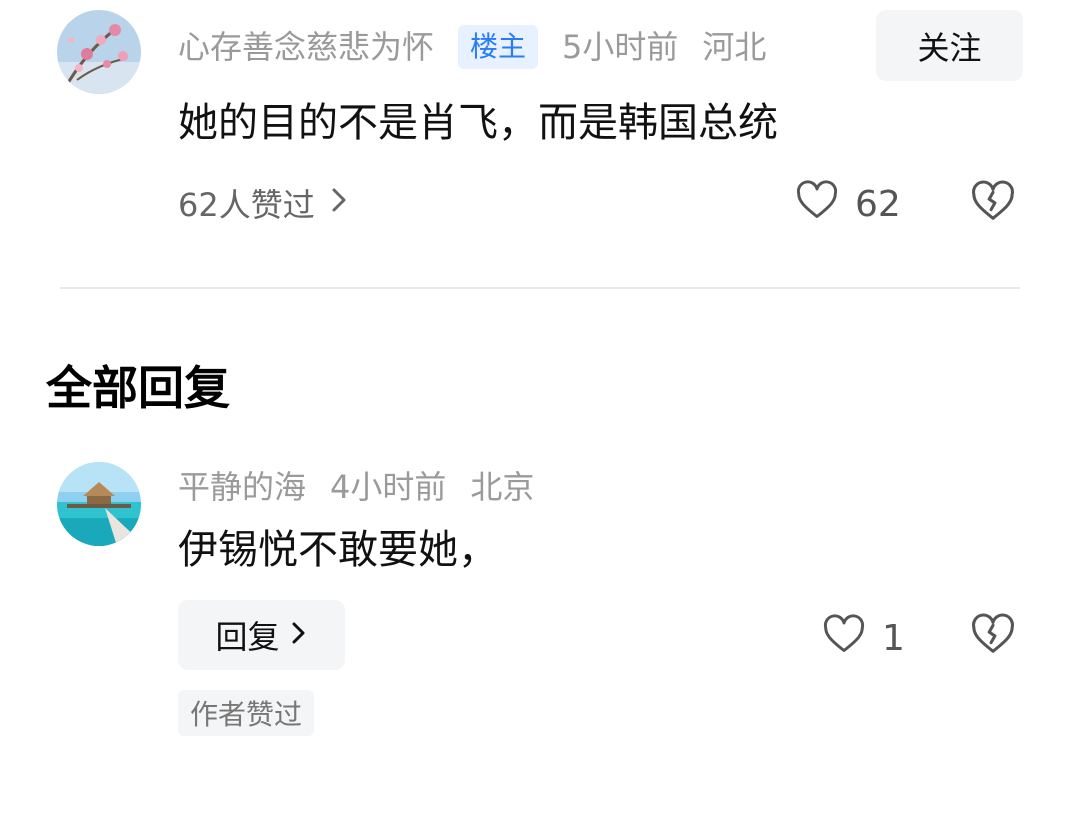 This screenshot has height=822, width=1080. Describe the element at coordinates (893, 638) in the screenshot. I see `like-count: 1` at that location.